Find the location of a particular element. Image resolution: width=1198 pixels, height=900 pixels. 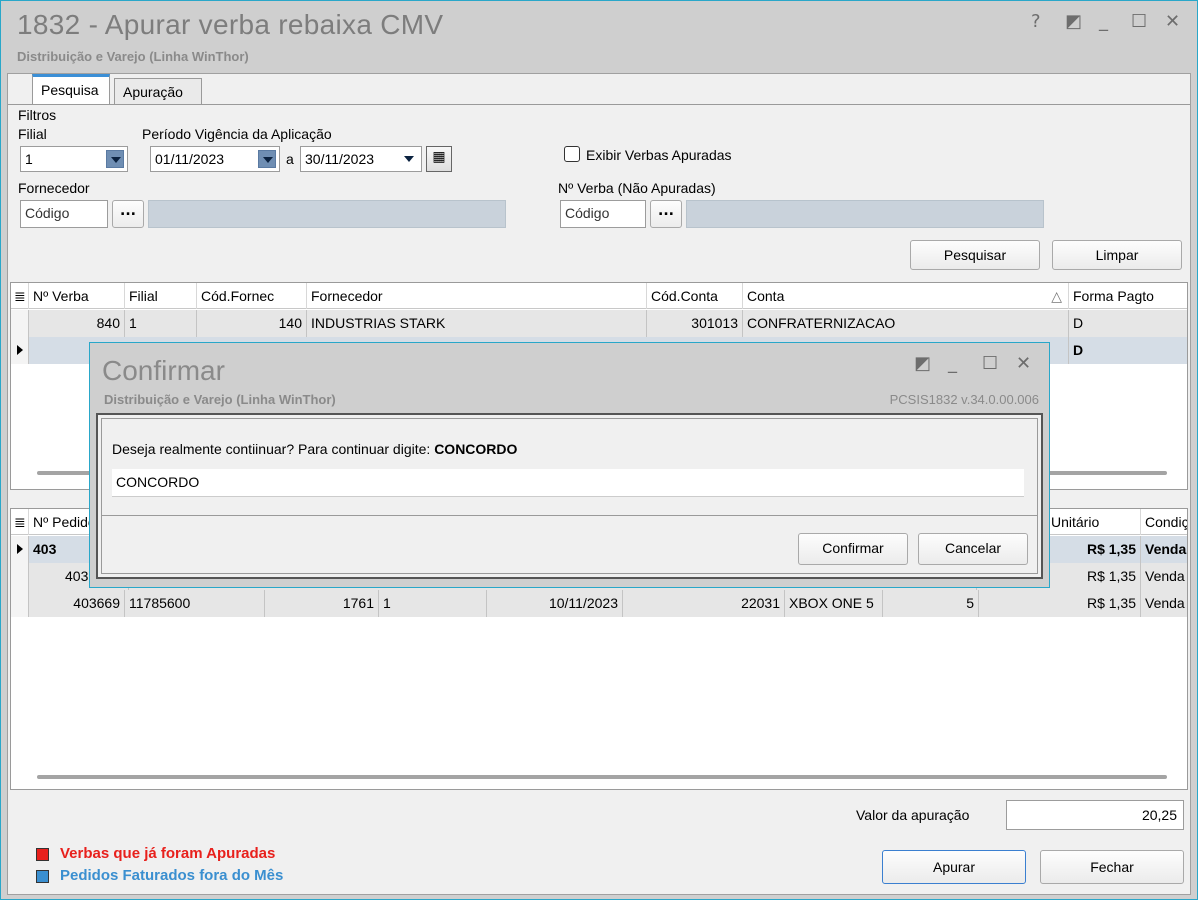

filial-select: 1 is located at coordinates (74, 159).